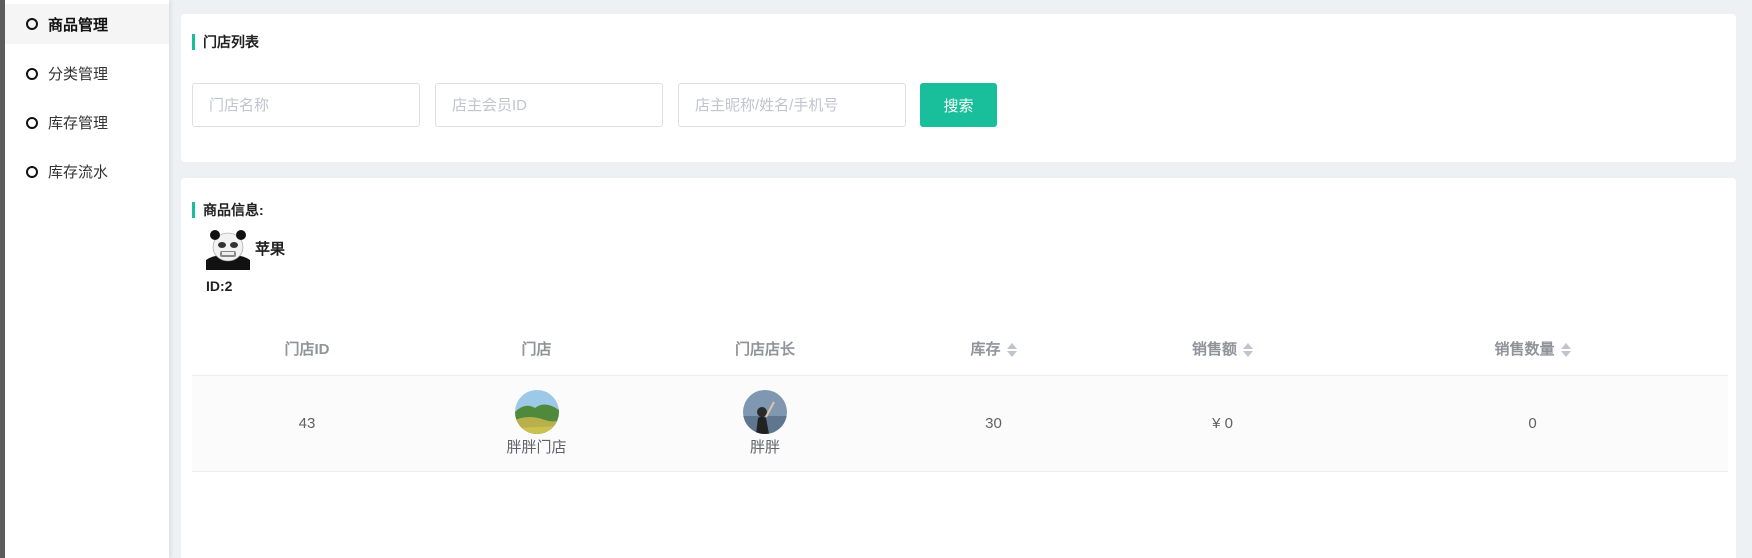 The width and height of the screenshot is (1752, 558). Describe the element at coordinates (78, 123) in the screenshot. I see `sidebar-item-label: 库存管理` at that location.